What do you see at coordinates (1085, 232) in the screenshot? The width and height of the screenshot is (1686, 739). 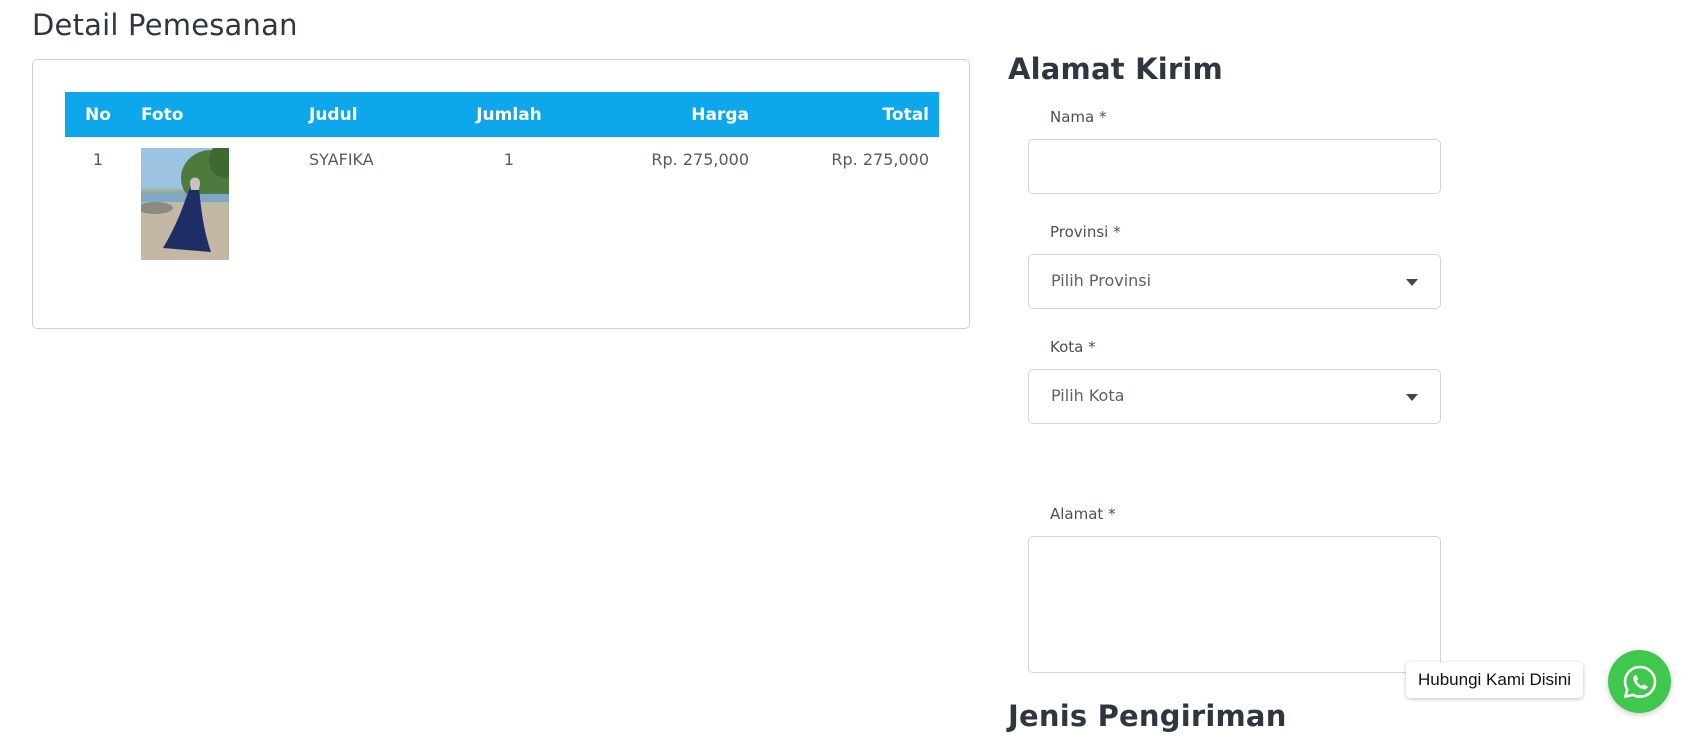 I see `provinsi-label: Provinsi *` at bounding box center [1085, 232].